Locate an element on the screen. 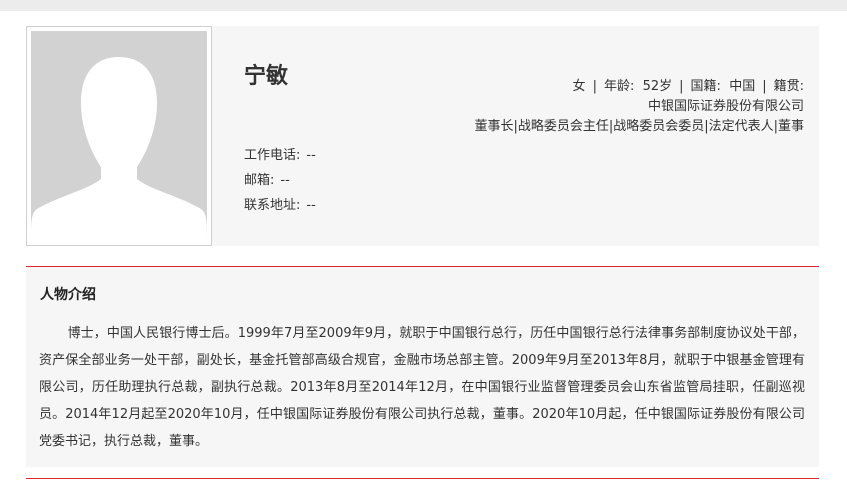 The width and height of the screenshot is (847, 485). avatar-frame is located at coordinates (119, 136).